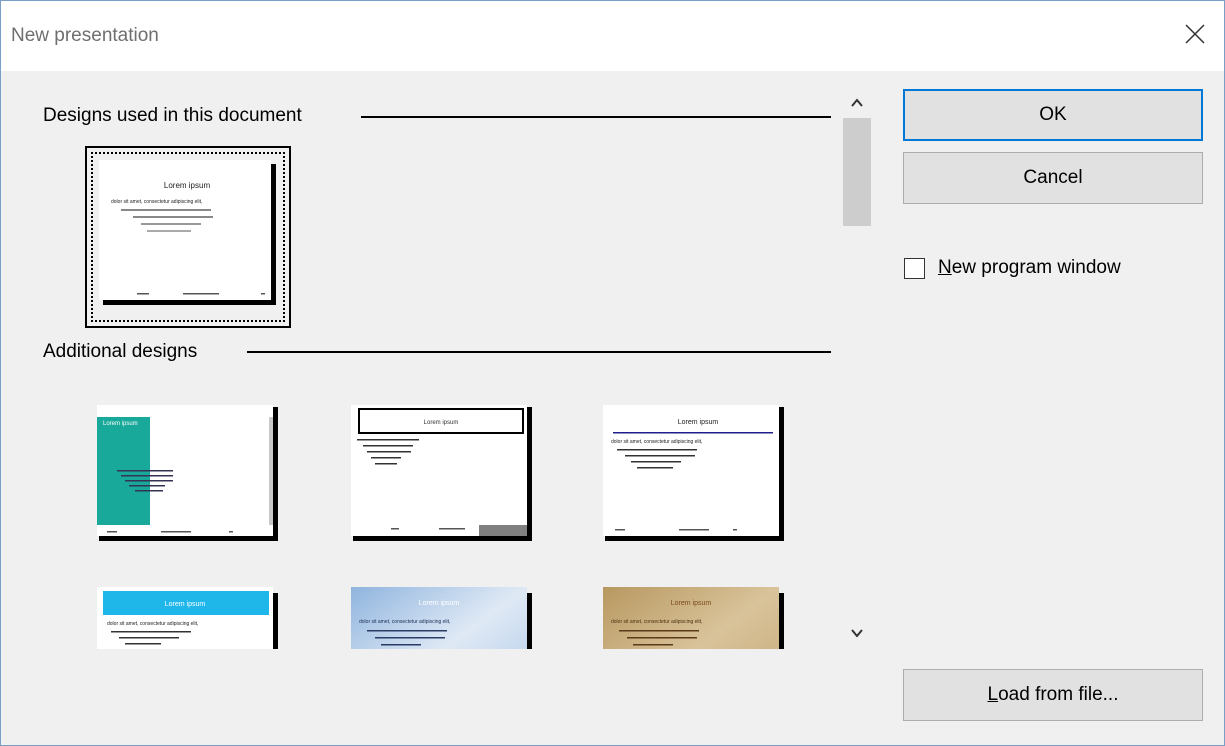 This screenshot has height=746, width=1225. What do you see at coordinates (857, 373) in the screenshot?
I see `designs-scrollbar` at bounding box center [857, 373].